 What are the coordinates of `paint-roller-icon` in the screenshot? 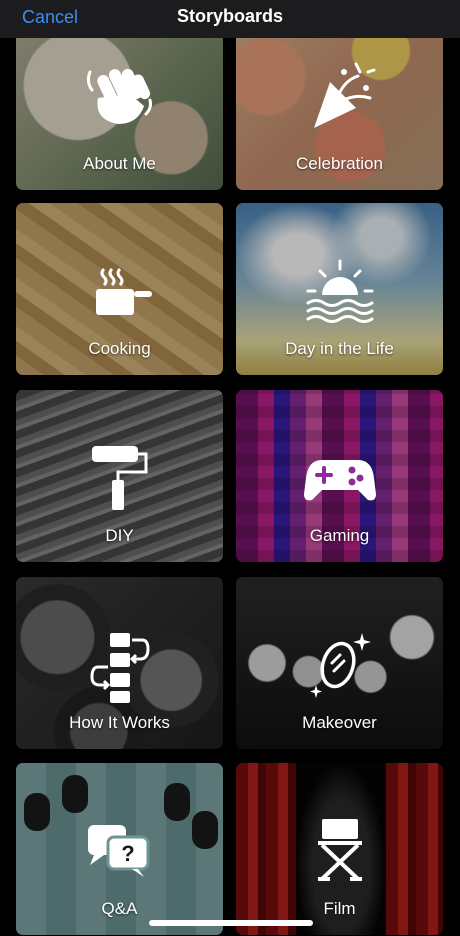 It's located at (120, 478).